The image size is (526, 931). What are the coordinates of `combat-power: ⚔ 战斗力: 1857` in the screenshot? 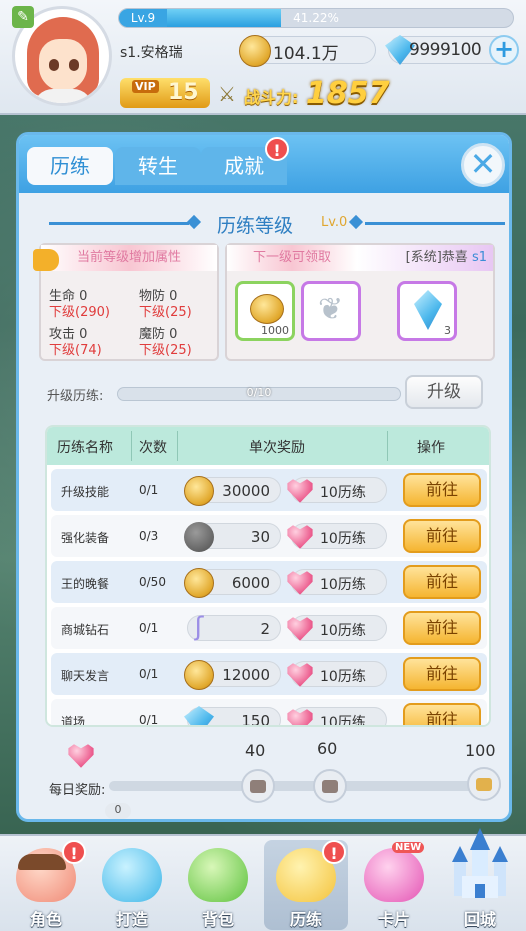 It's located at (323, 93).